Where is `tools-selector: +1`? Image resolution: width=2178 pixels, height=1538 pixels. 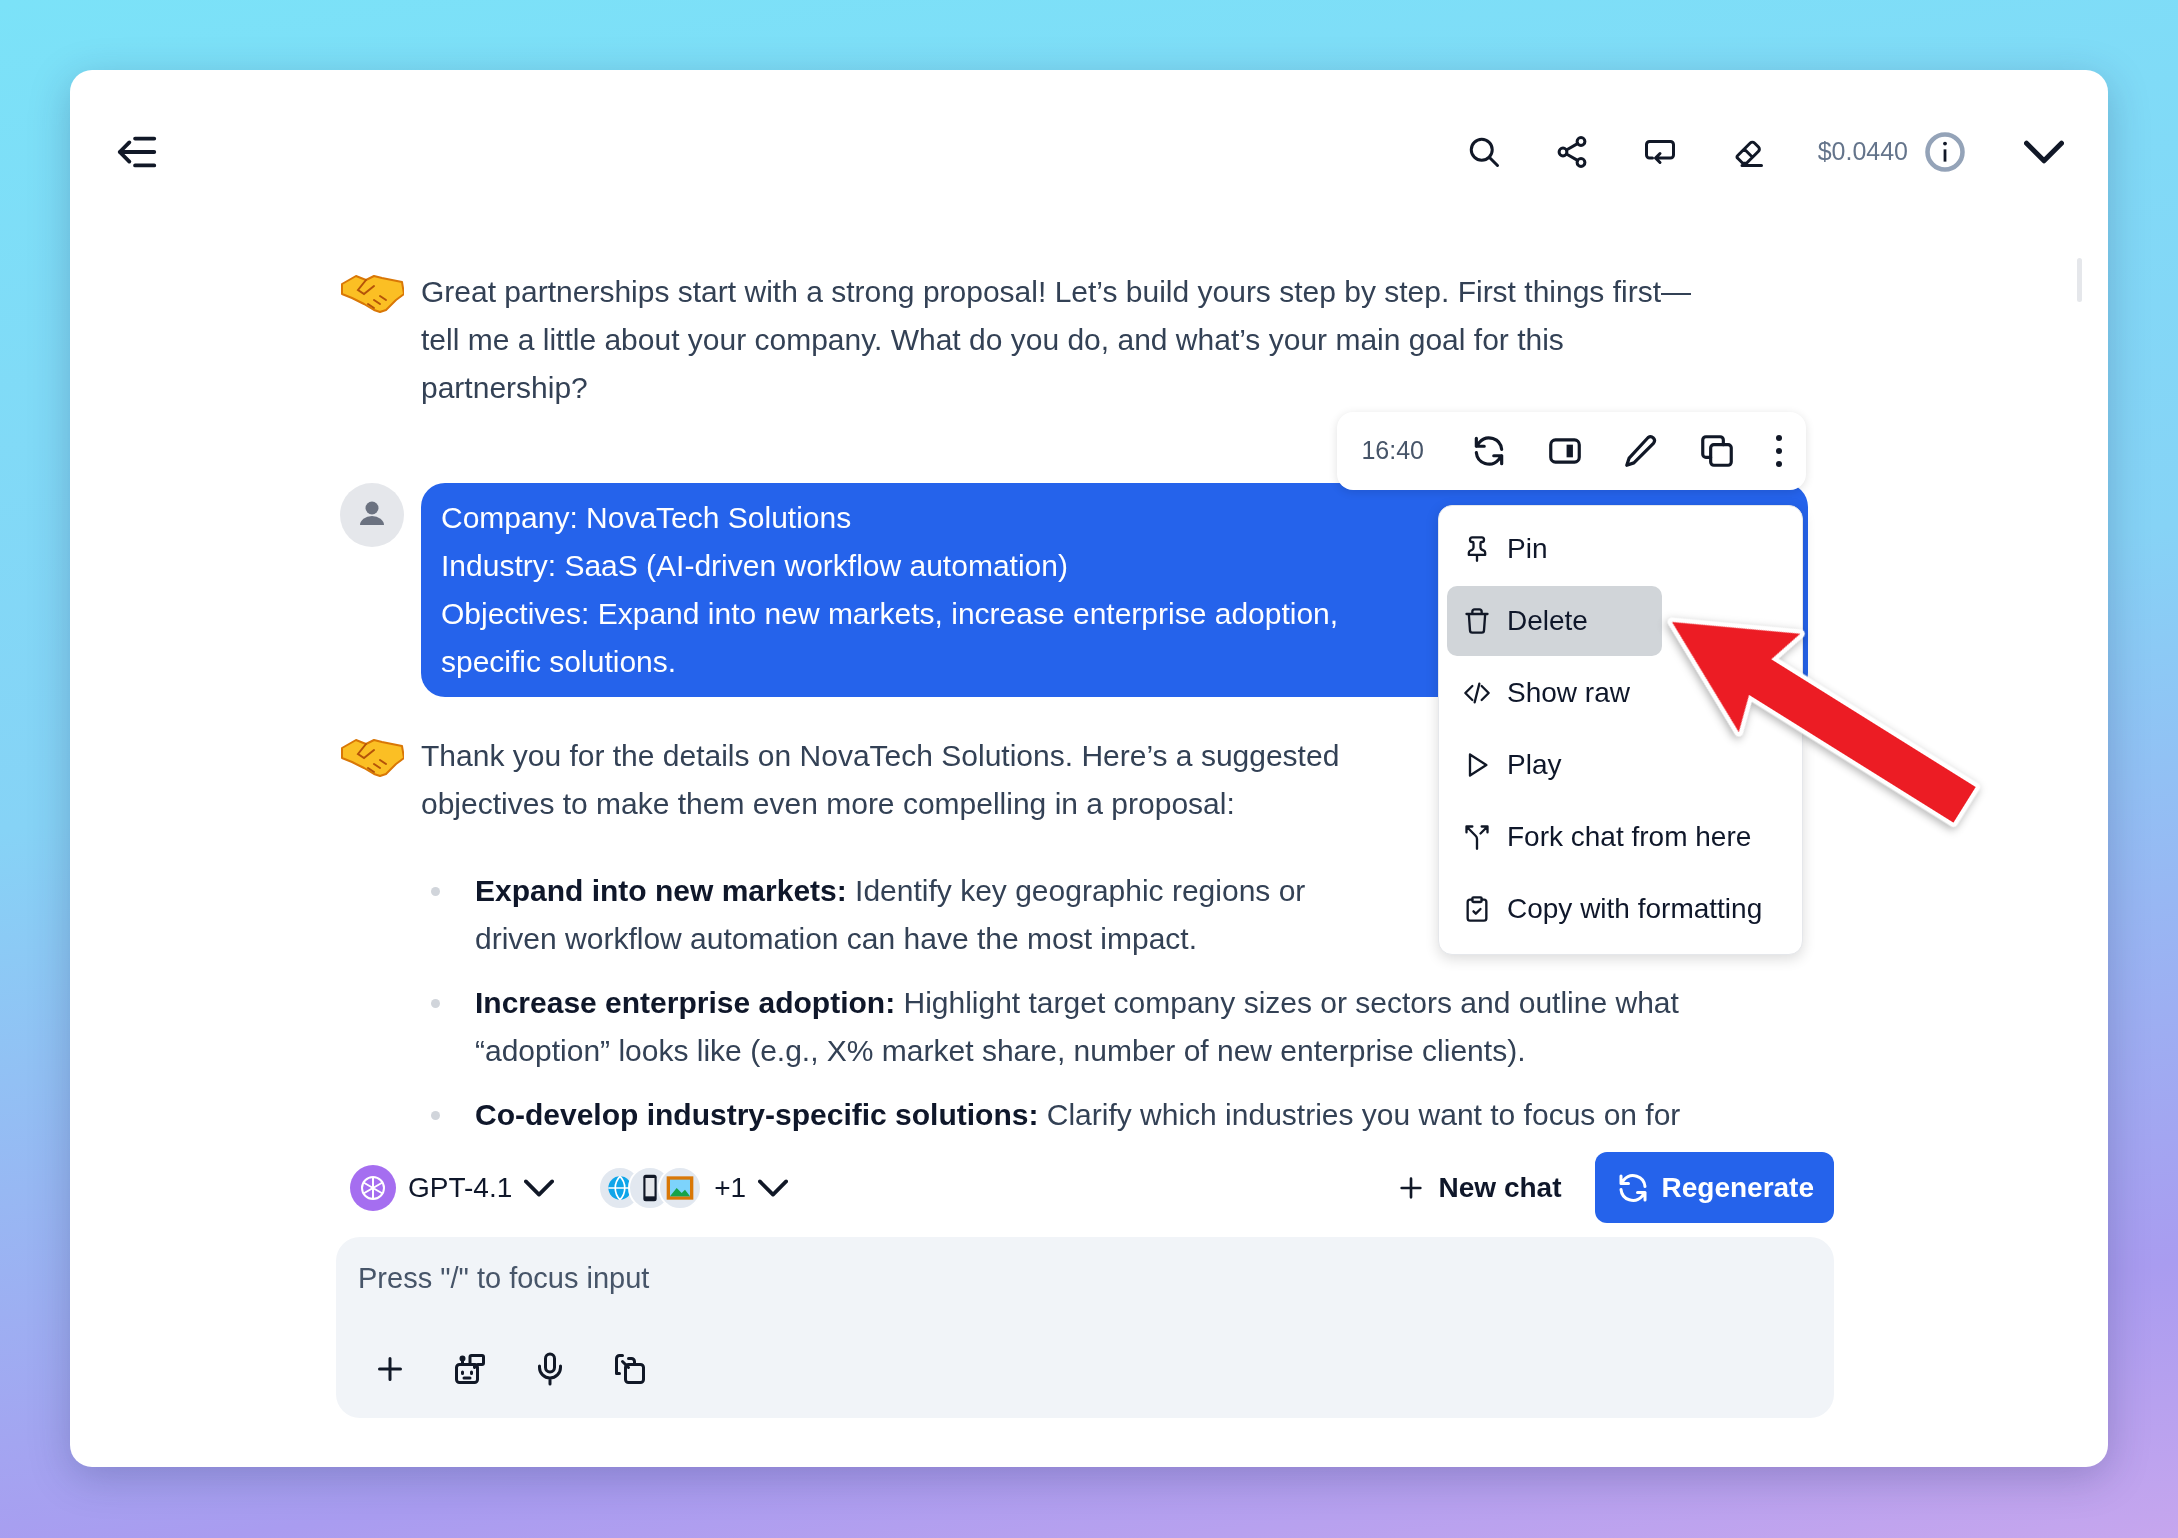
tools-selector: +1 is located at coordinates (693, 1187).